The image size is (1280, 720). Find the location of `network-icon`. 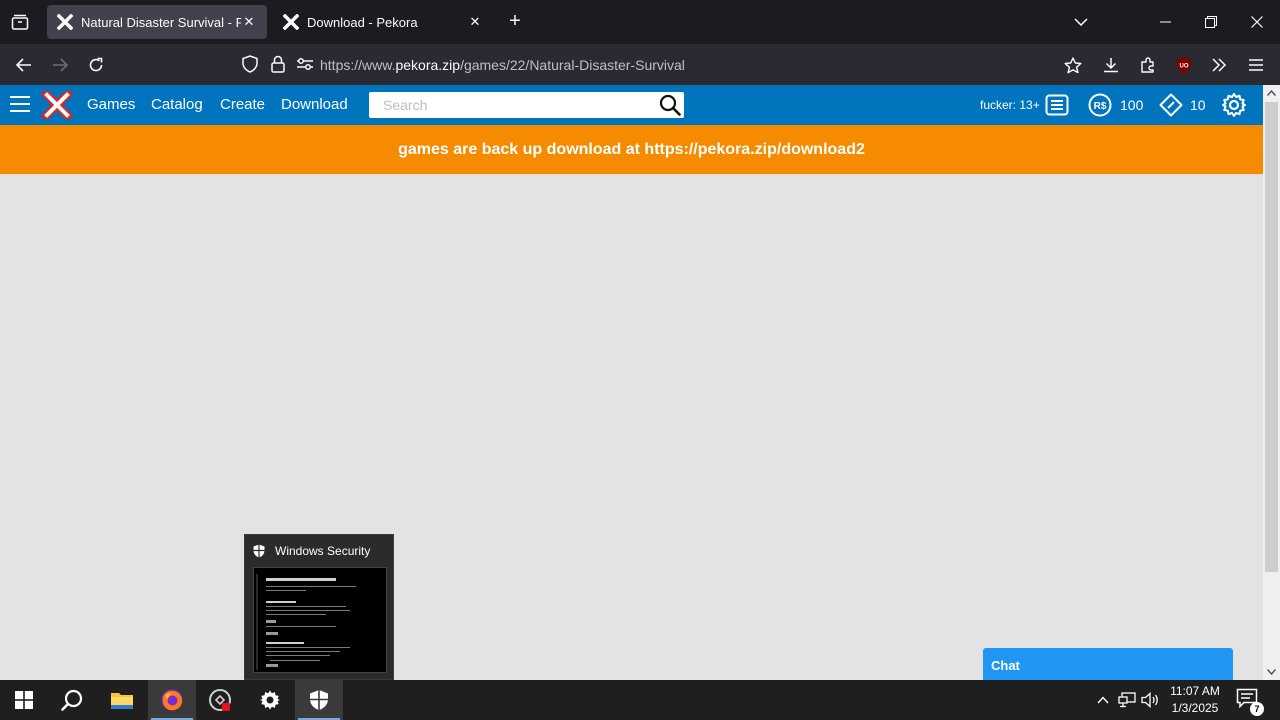

network-icon is located at coordinates (1127, 700).